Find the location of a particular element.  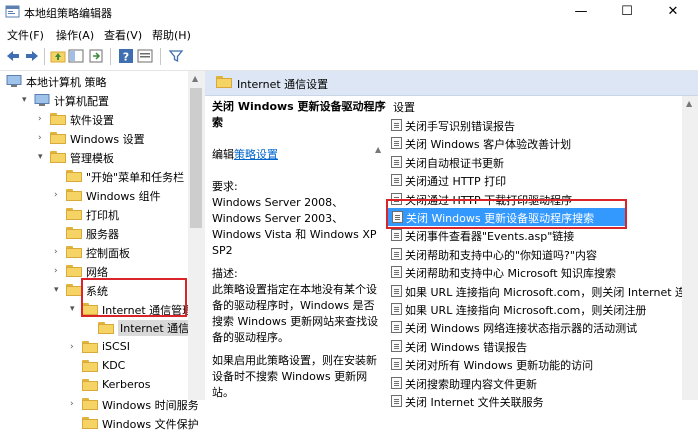

highlight-box-setting is located at coordinates (506, 214).